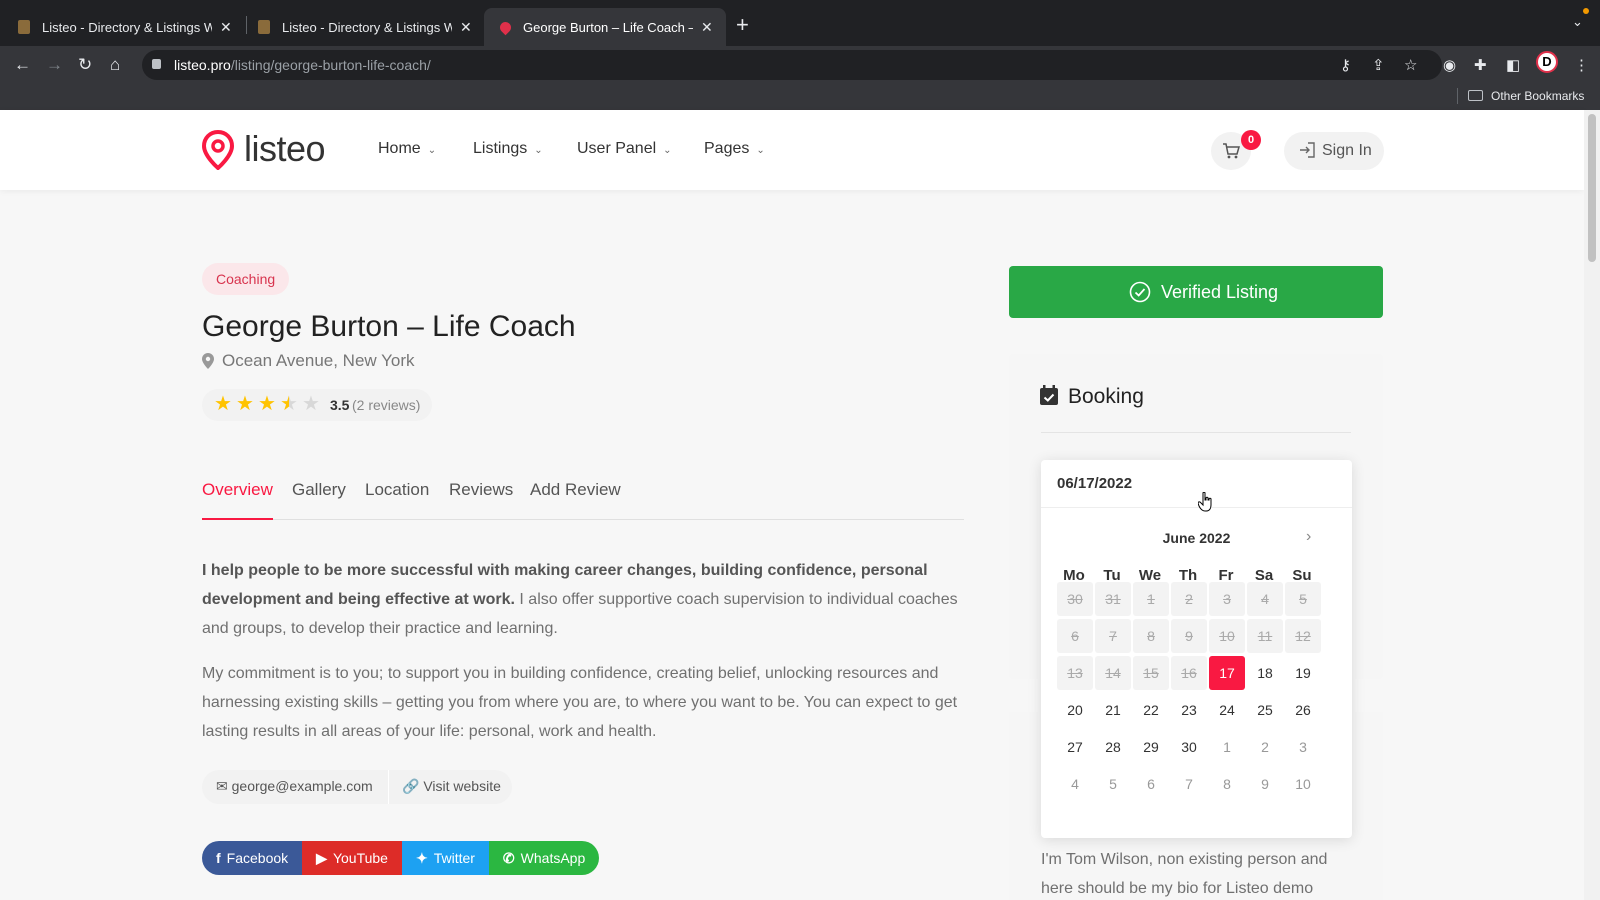  I want to click on key-icon: ⚷, so click(1345, 65).